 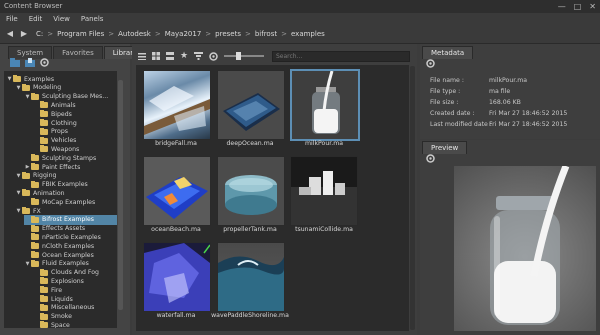 What do you see at coordinates (184, 56) in the screenshot?
I see `star-icon: ★` at bounding box center [184, 56].